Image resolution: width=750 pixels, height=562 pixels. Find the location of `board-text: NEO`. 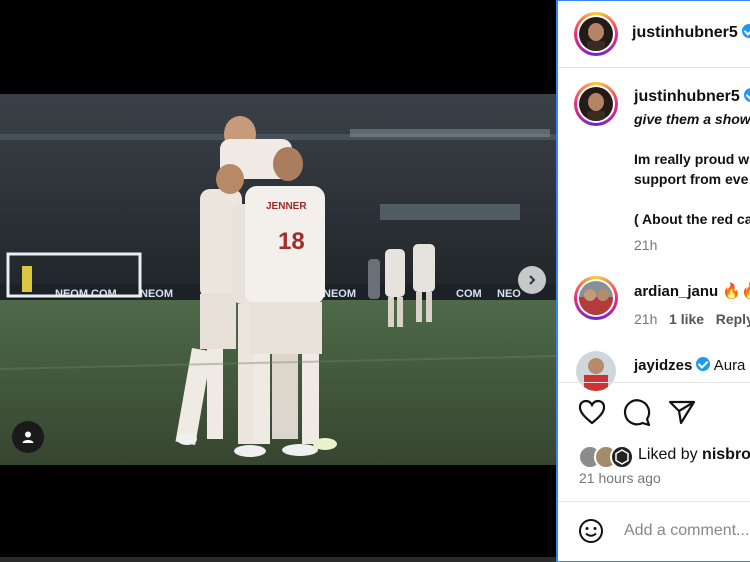

board-text: NEO is located at coordinates (509, 294).